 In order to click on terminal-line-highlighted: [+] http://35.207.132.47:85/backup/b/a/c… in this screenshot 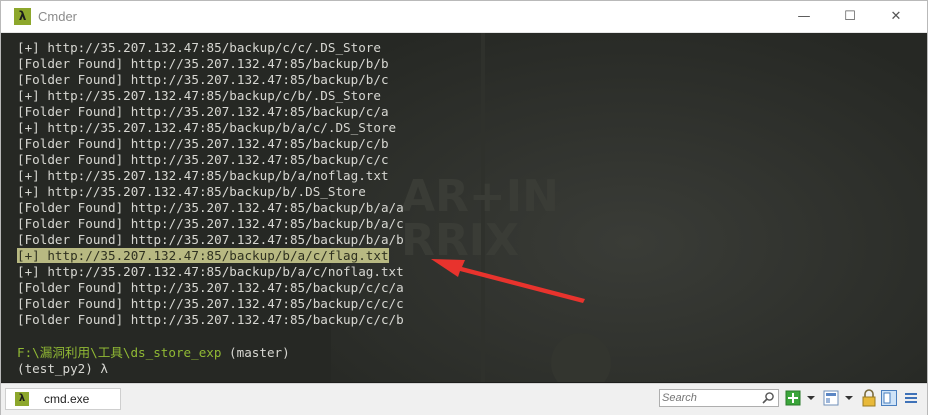, I will do `click(203, 255)`.